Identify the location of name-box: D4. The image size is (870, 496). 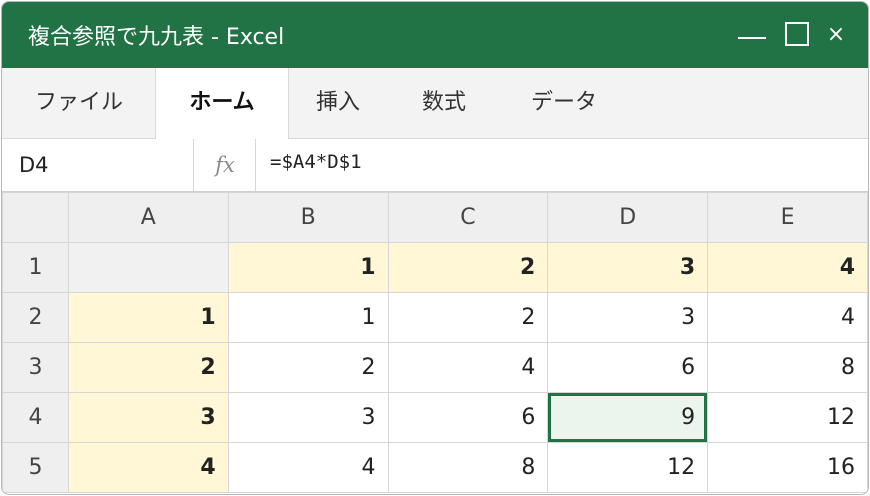
(98, 165).